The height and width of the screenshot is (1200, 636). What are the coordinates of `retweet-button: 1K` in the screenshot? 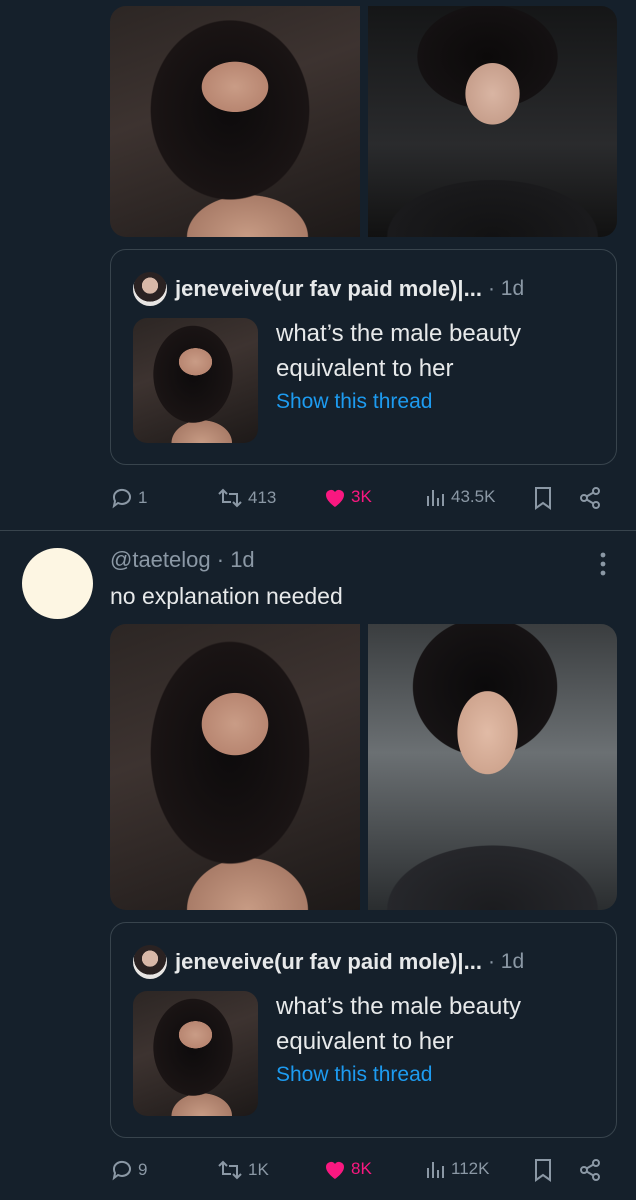 It's located at (242, 1170).